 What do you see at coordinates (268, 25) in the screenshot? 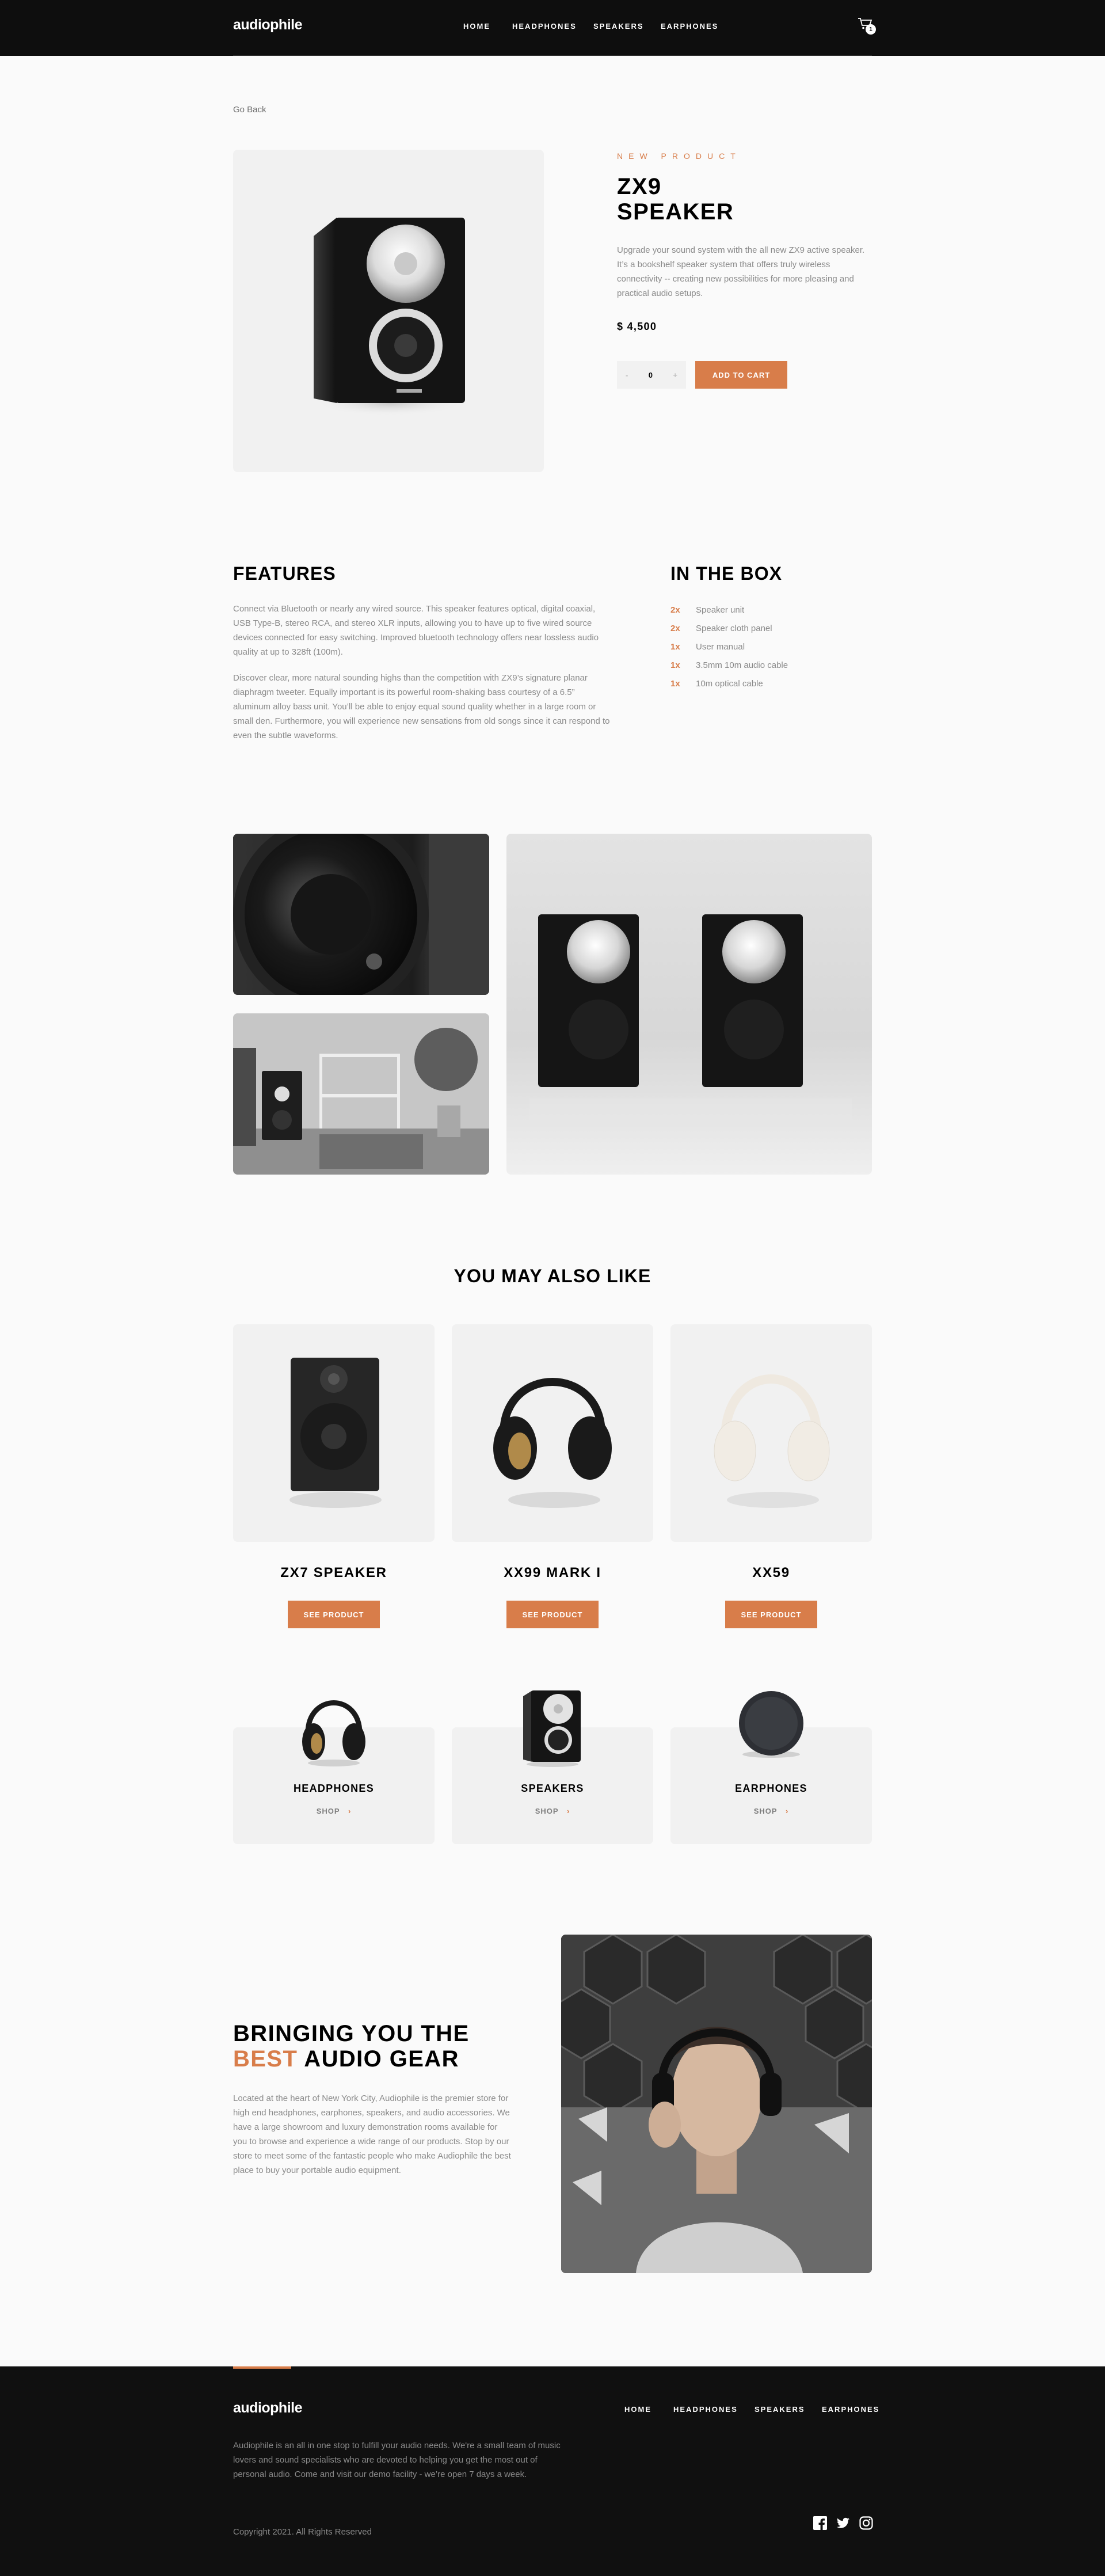
I see `logo: audiophile` at bounding box center [268, 25].